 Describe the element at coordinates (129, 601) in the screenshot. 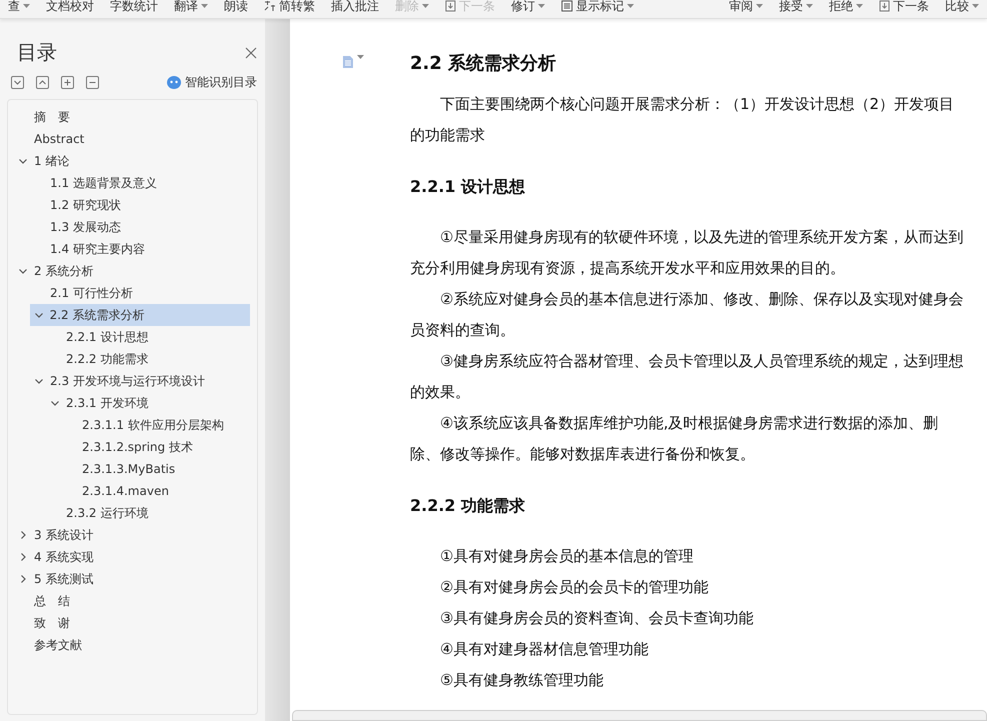

I see `outline-item: 总 结` at that location.